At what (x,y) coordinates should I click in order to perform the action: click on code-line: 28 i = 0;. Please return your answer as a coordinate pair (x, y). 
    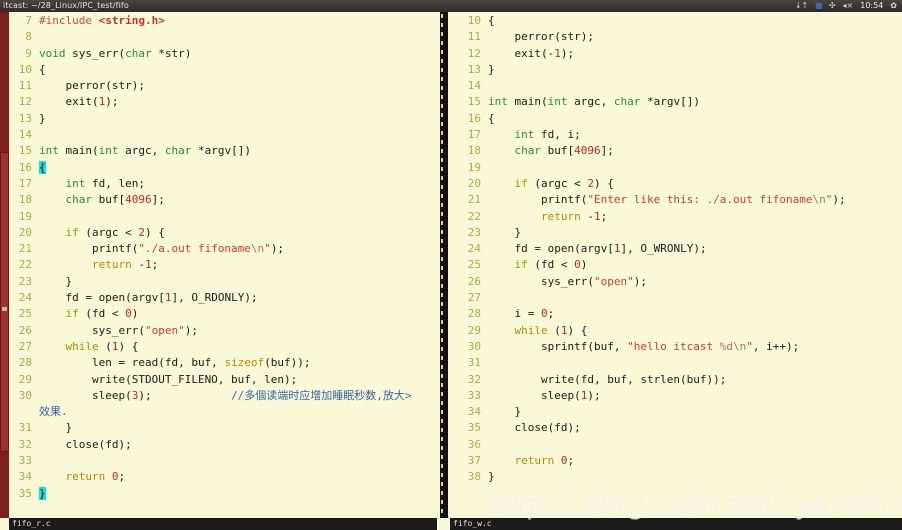
    Looking at the image, I should click on (680, 314).